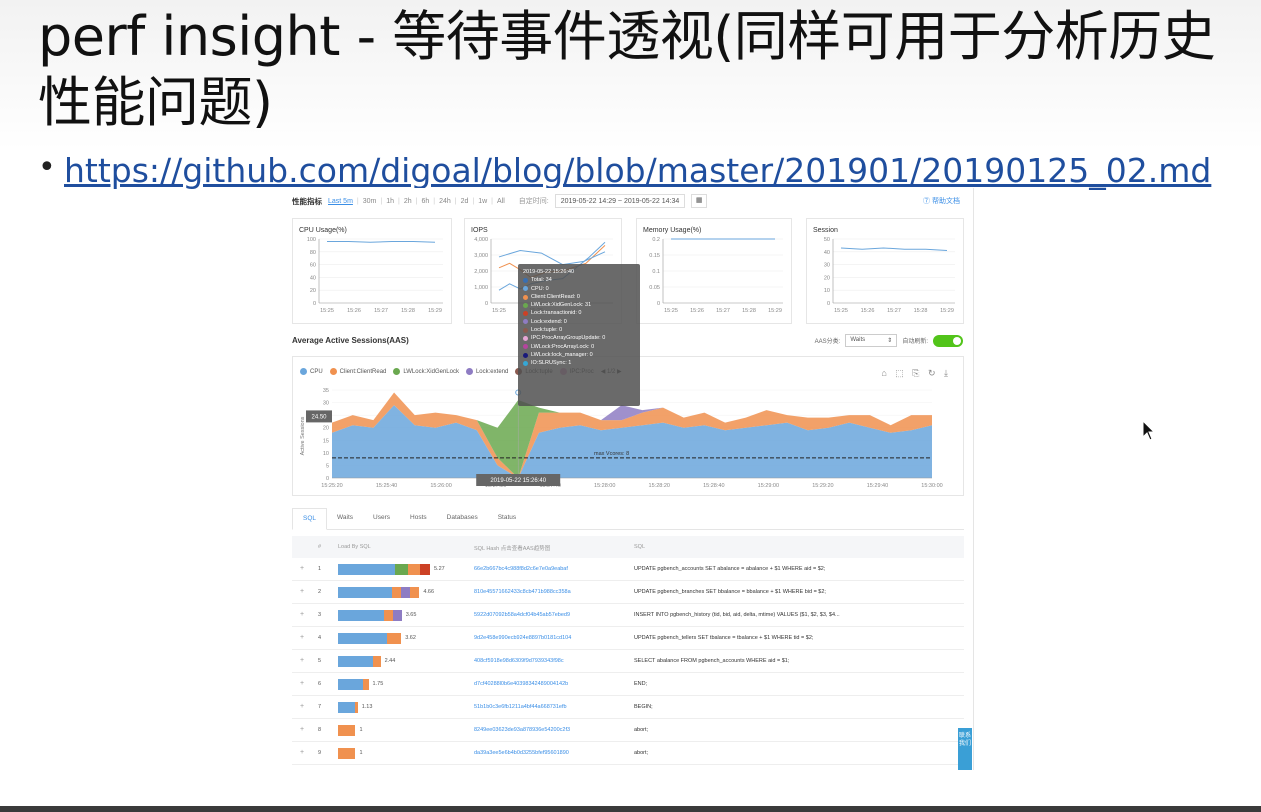  I want to click on contact-float-button: 联系我们, so click(965, 749).